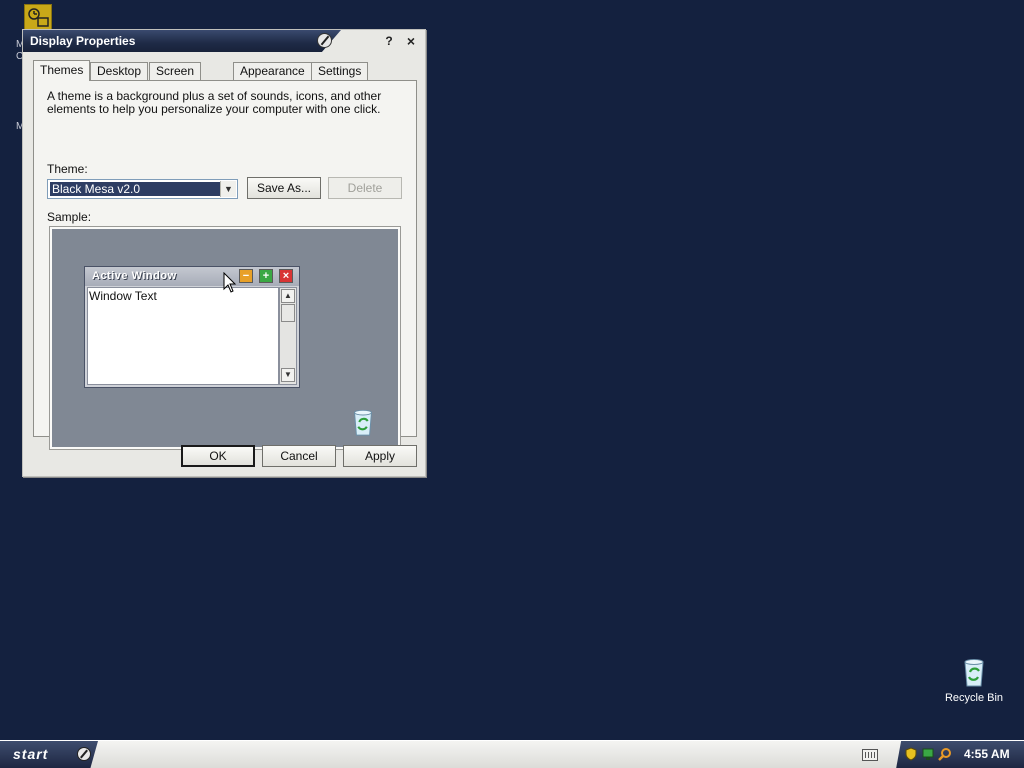  Describe the element at coordinates (228, 189) in the screenshot. I see `chevron-down-icon: ▼` at that location.